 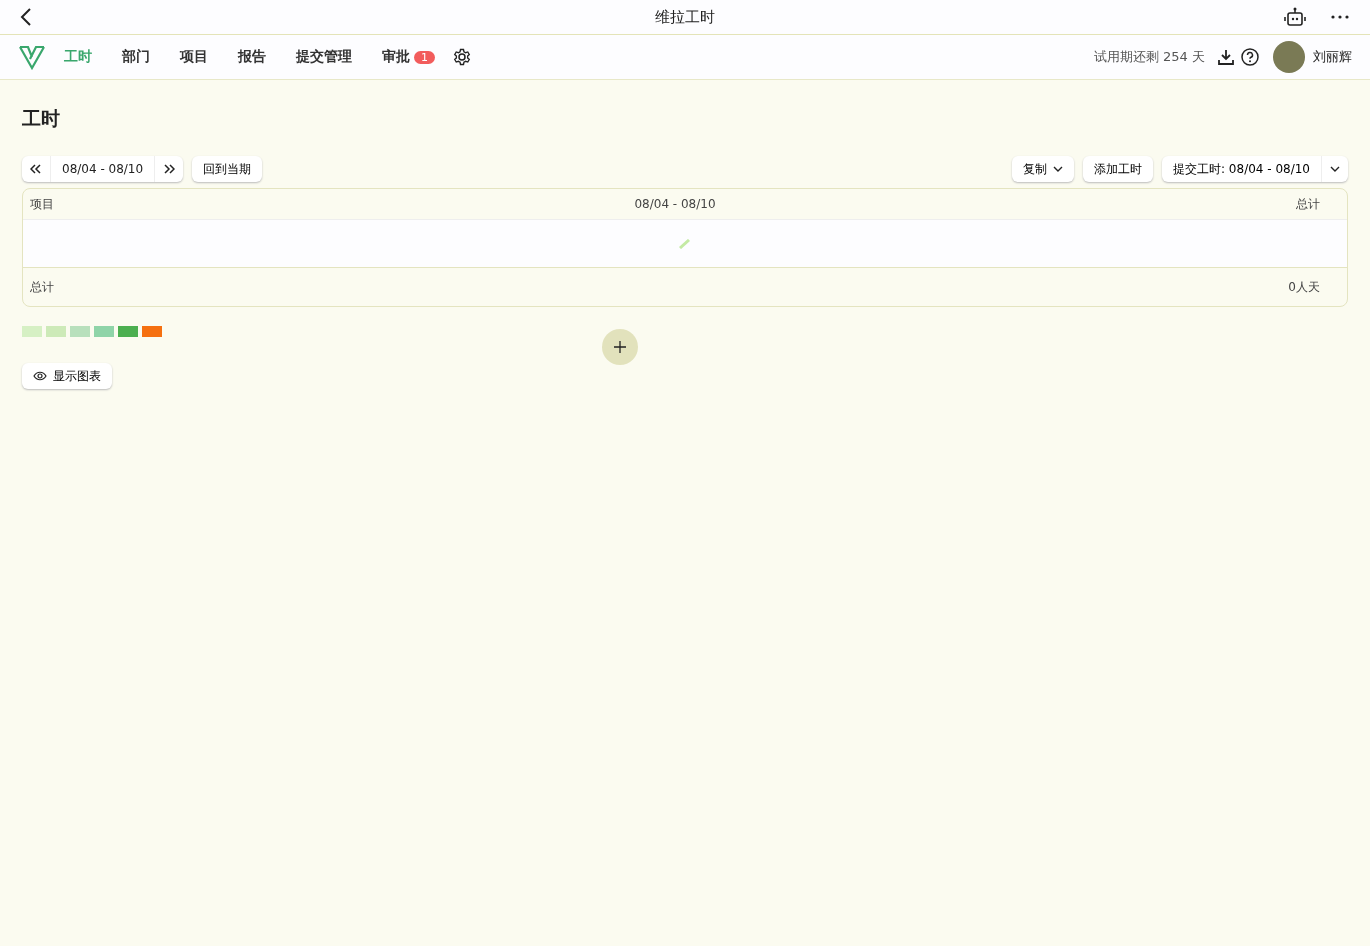 I want to click on logo-icon, so click(x=32, y=57).